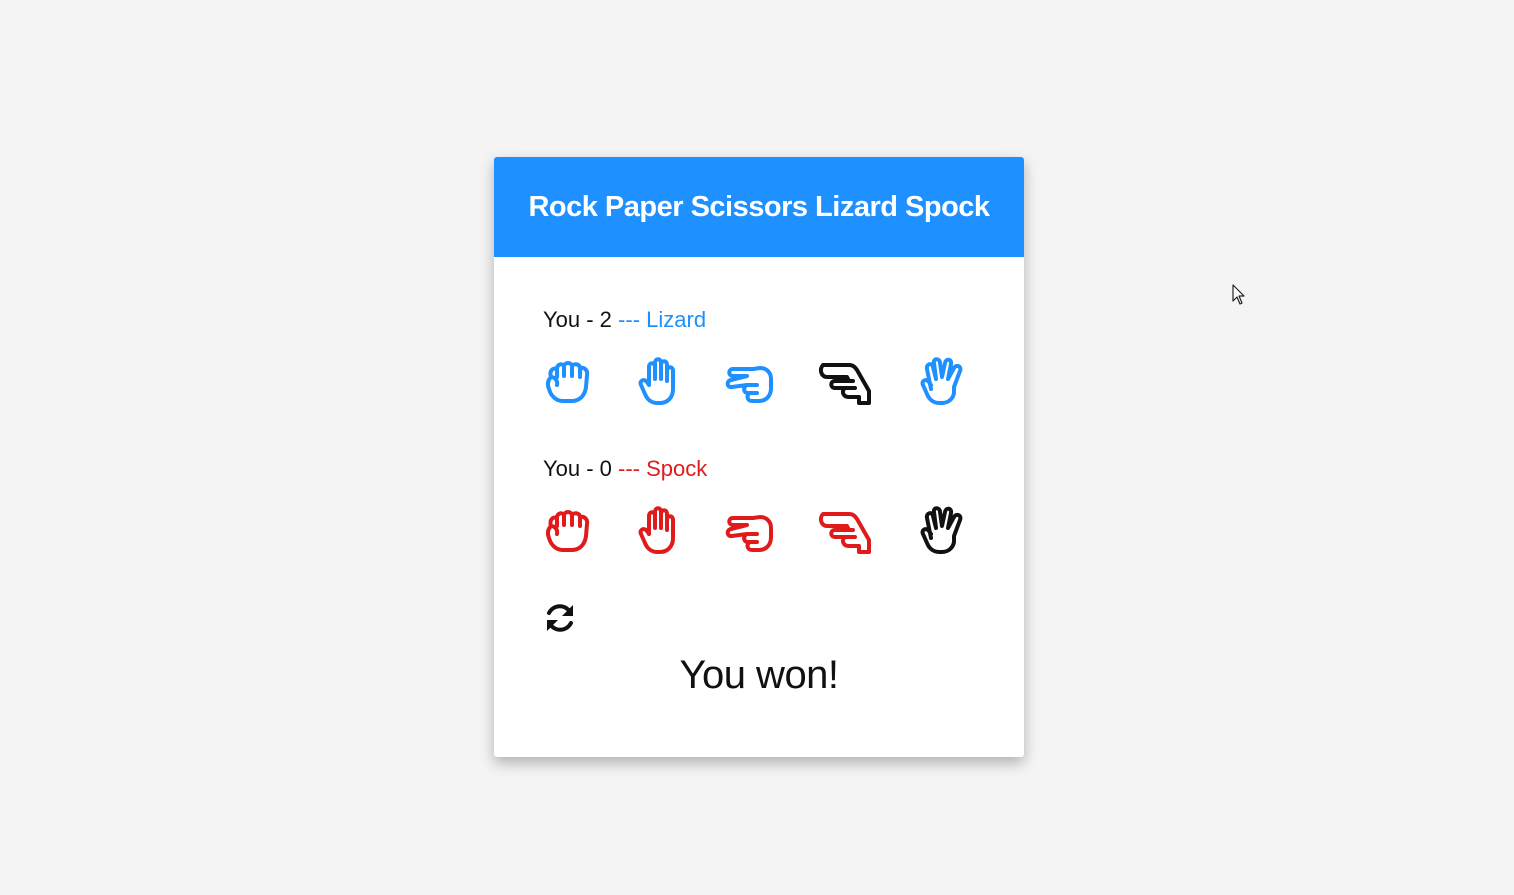  I want to click on player1-lizard-button, so click(844, 382).